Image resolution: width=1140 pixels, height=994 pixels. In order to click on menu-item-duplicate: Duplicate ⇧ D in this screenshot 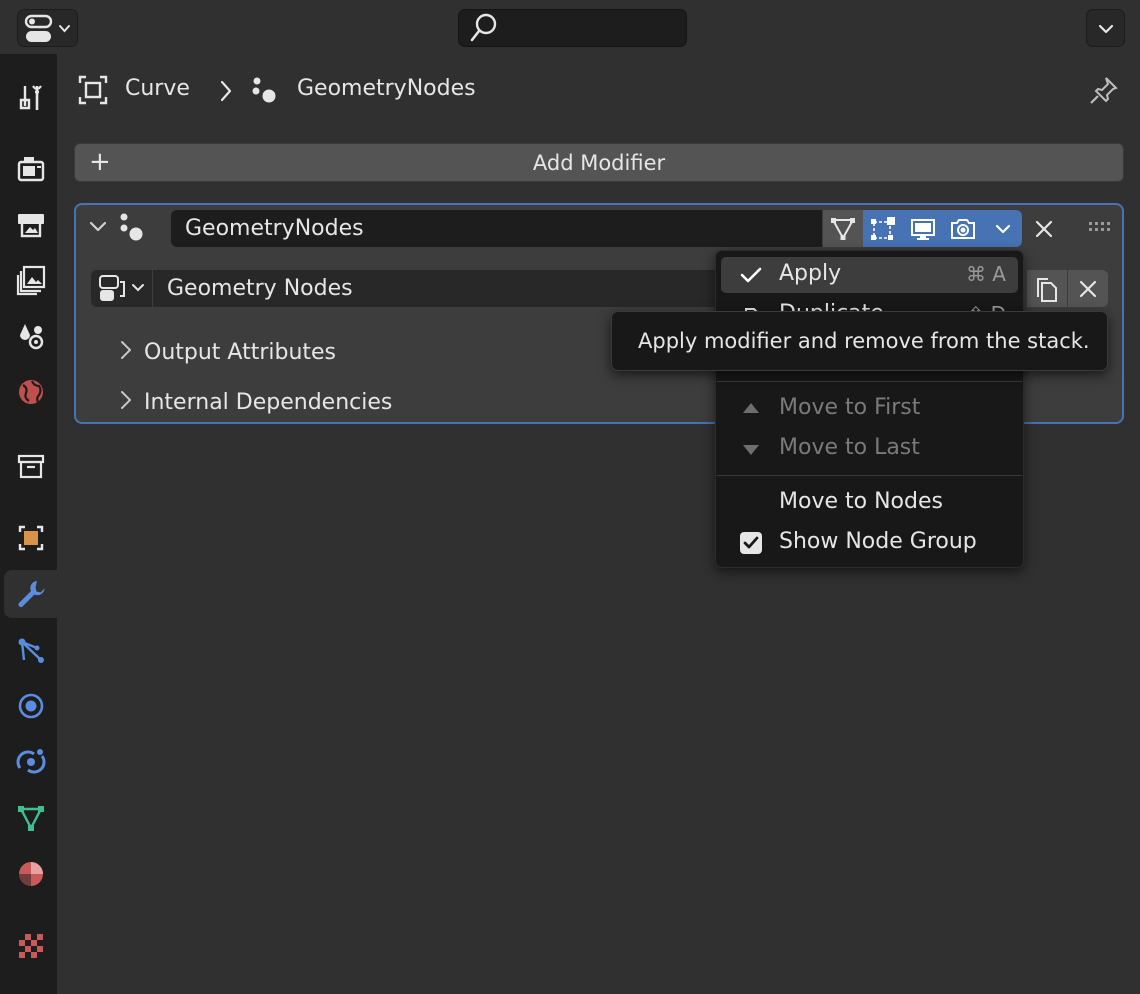, I will do `click(869, 304)`.